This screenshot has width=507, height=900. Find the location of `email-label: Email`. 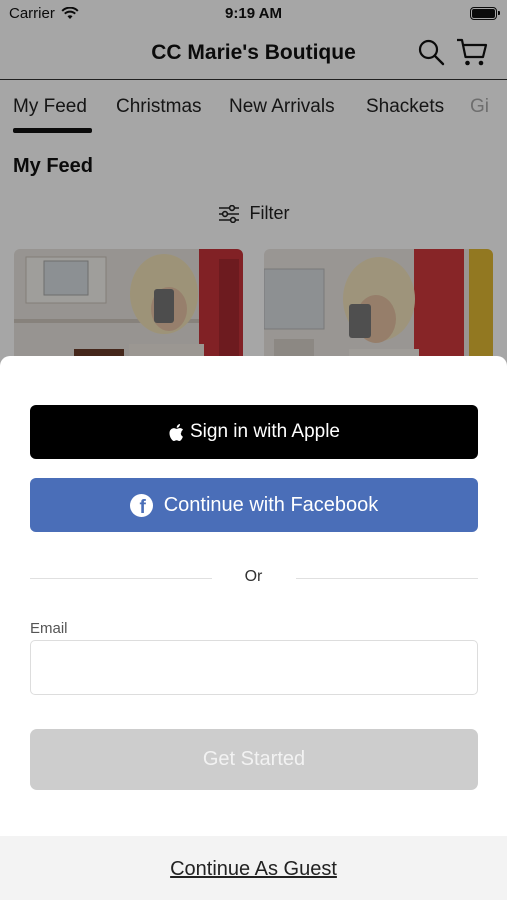

email-label: Email is located at coordinates (49, 628).